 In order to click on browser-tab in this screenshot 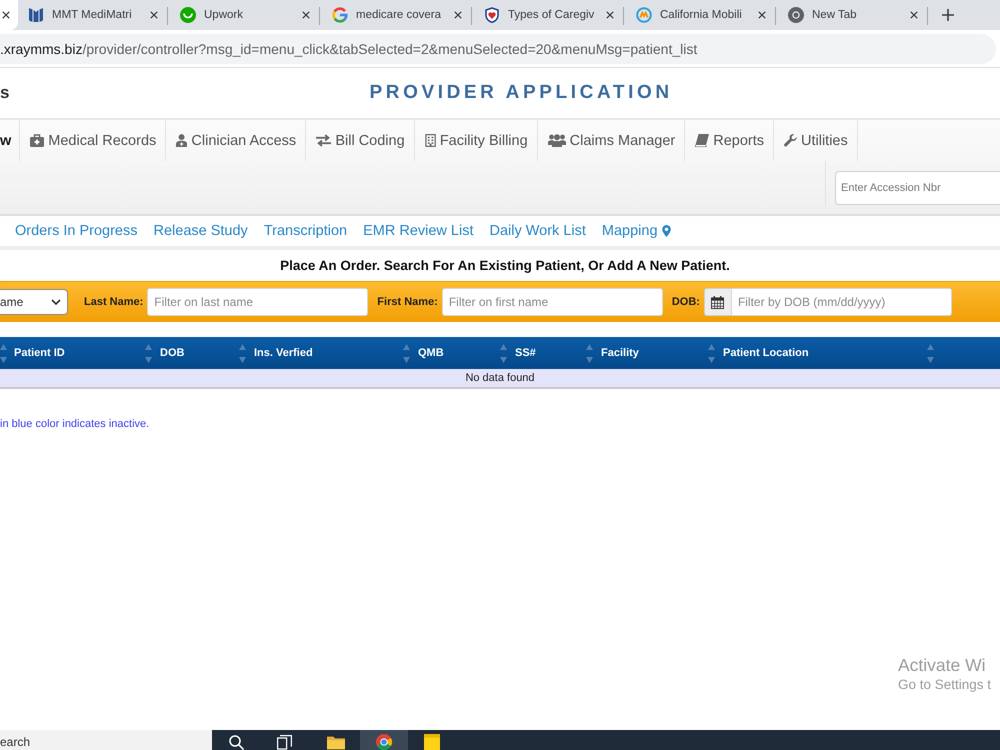, I will do `click(9, 15)`.